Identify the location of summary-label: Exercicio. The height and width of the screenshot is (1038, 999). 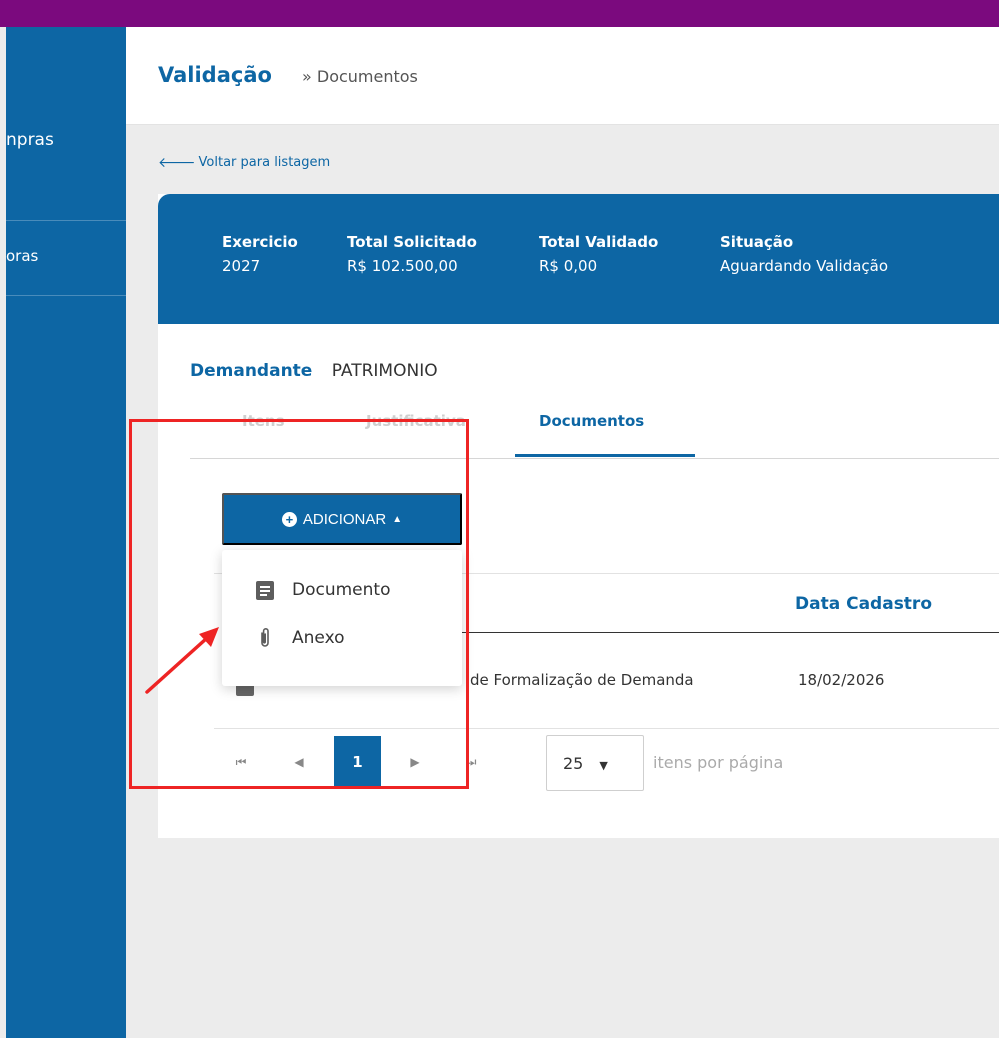
(260, 242).